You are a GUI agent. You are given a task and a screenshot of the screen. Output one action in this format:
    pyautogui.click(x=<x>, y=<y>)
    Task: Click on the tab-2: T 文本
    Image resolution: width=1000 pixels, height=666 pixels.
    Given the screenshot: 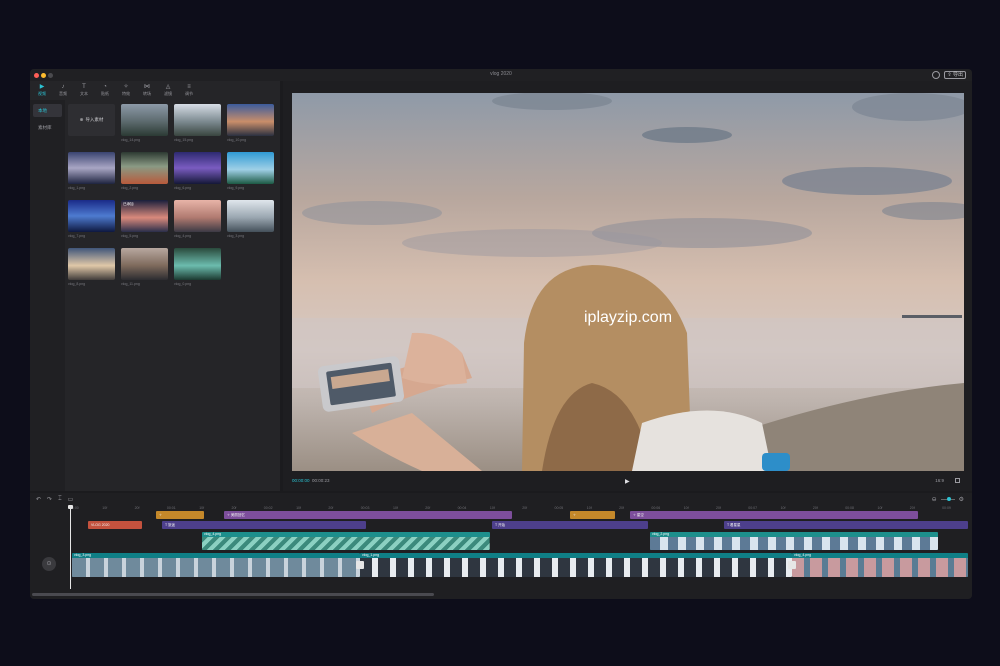 What is the action you would take?
    pyautogui.click(x=84, y=90)
    